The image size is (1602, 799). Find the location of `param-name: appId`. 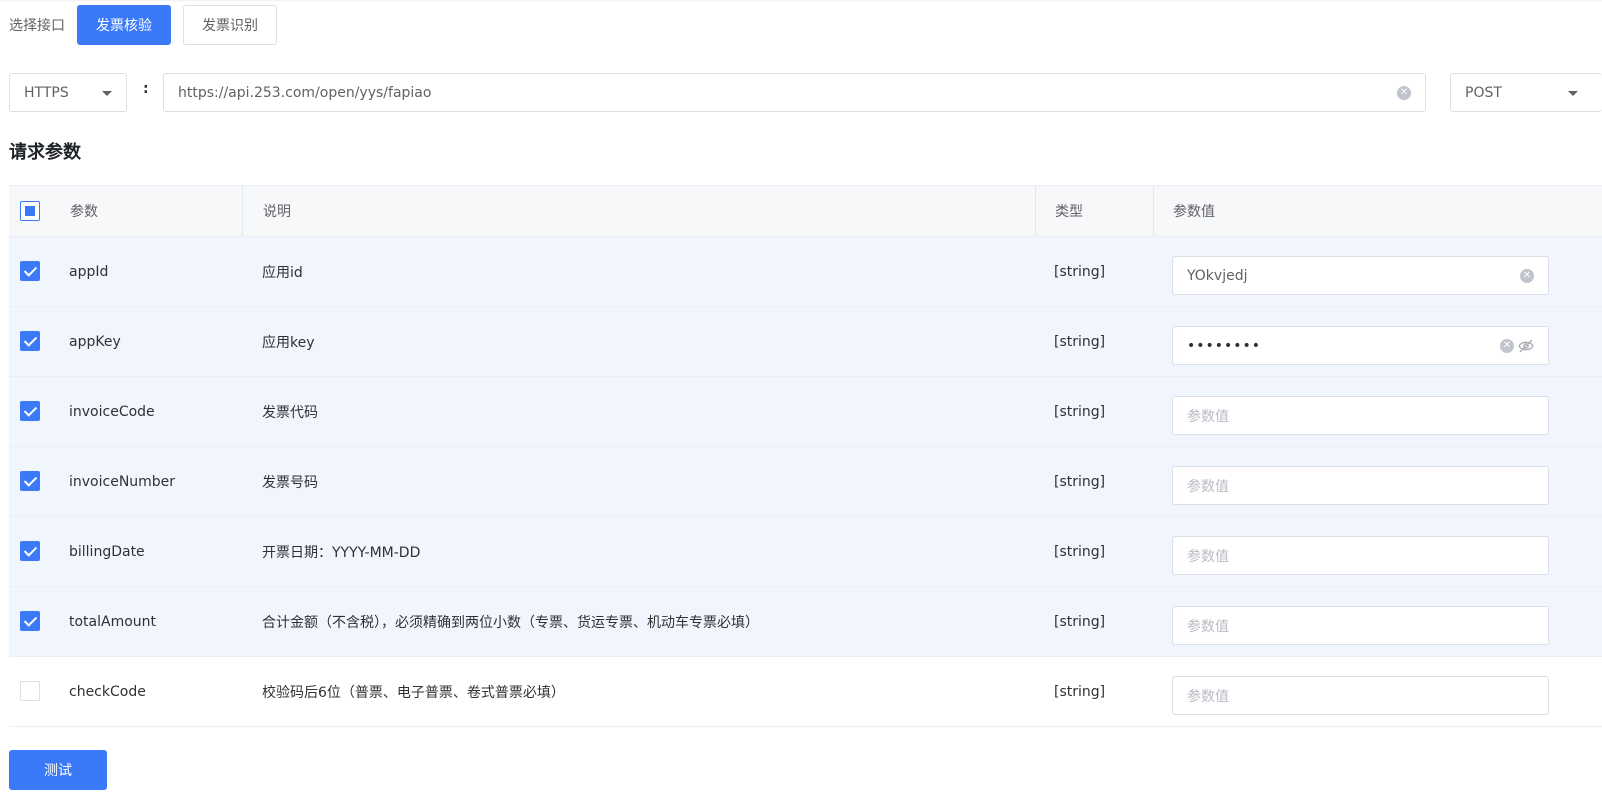

param-name: appId is located at coordinates (89, 271).